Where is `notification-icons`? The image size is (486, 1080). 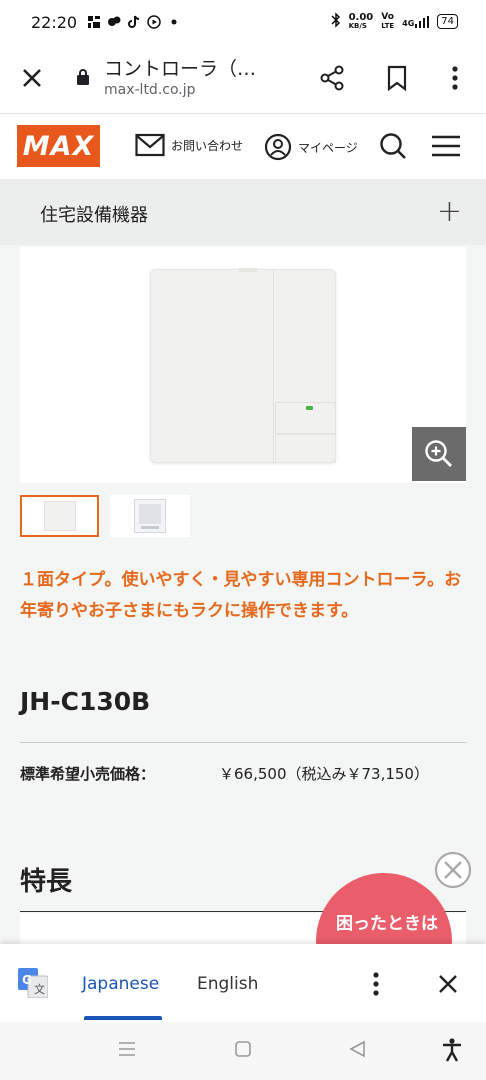
notification-icons is located at coordinates (134, 21).